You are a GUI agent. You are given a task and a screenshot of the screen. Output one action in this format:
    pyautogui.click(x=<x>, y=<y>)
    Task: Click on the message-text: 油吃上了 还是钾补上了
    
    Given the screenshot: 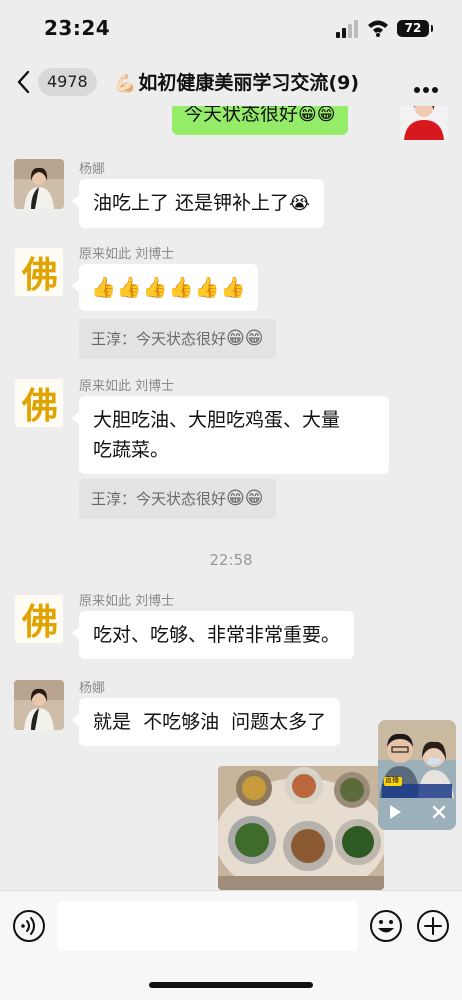 What is the action you would take?
    pyautogui.click(x=191, y=203)
    